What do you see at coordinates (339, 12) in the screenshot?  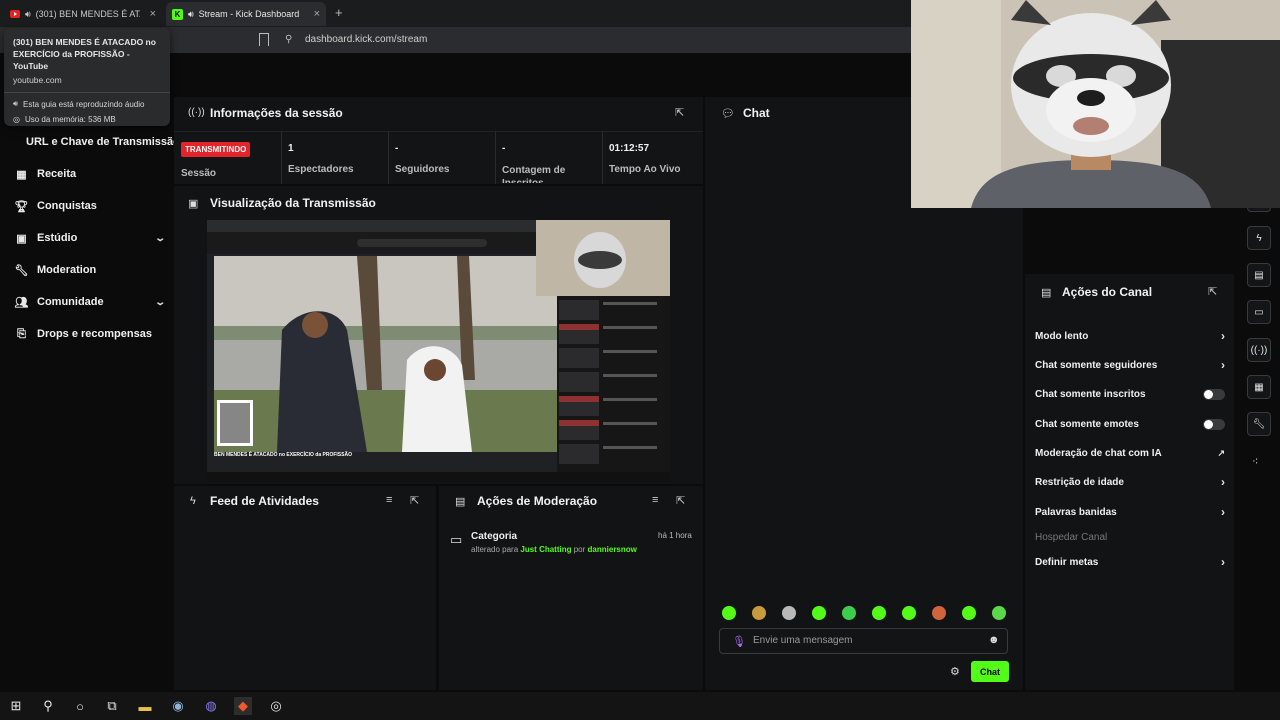 I see `new-tab-icon: +` at bounding box center [339, 12].